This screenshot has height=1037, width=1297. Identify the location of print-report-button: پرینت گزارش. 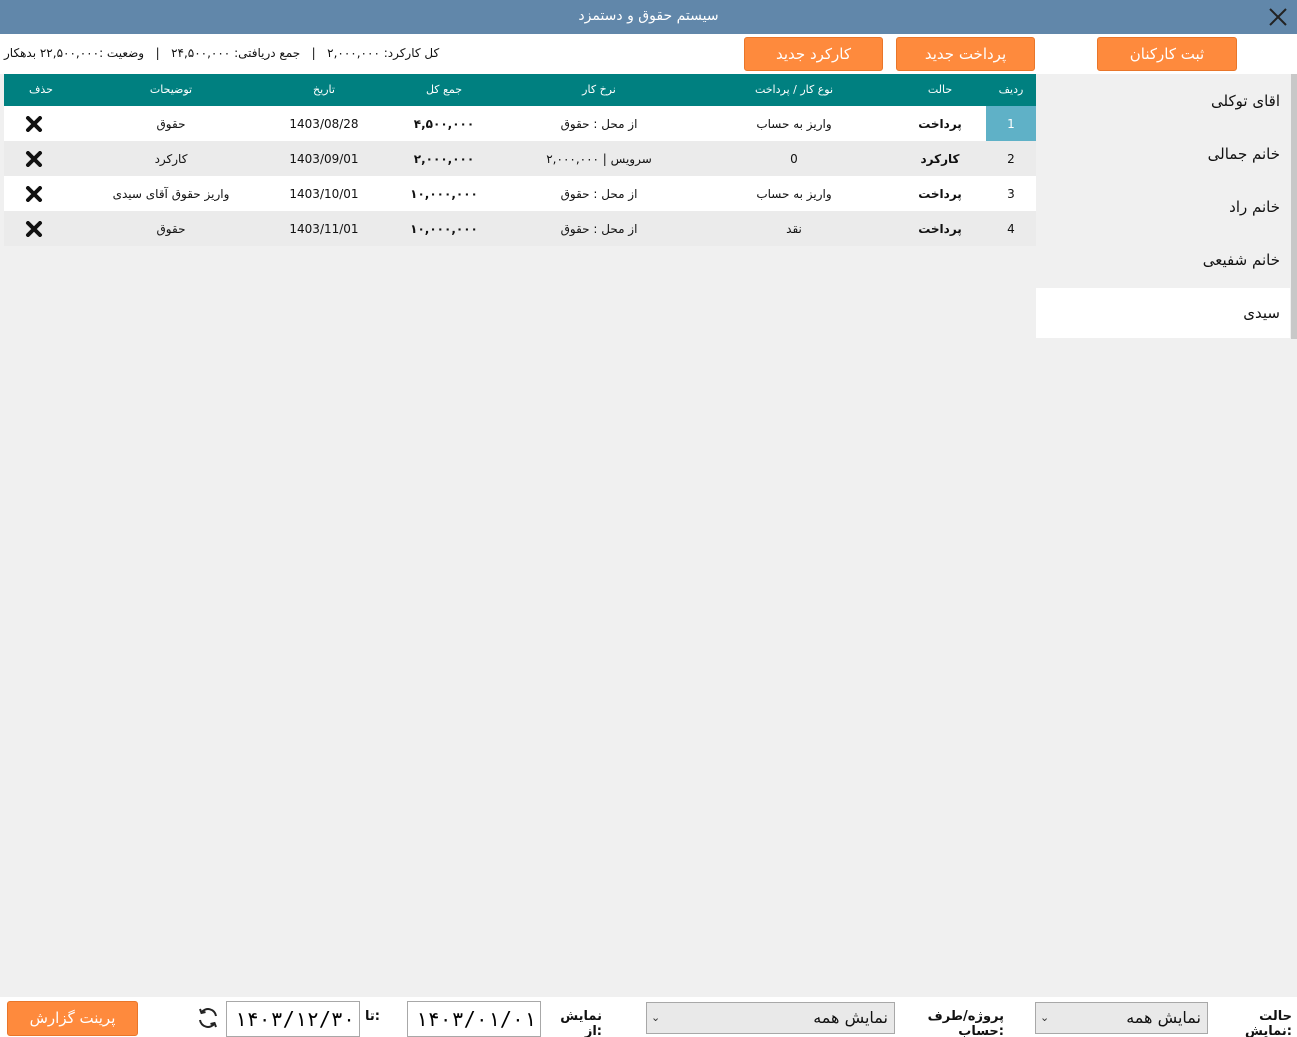
(72, 1018).